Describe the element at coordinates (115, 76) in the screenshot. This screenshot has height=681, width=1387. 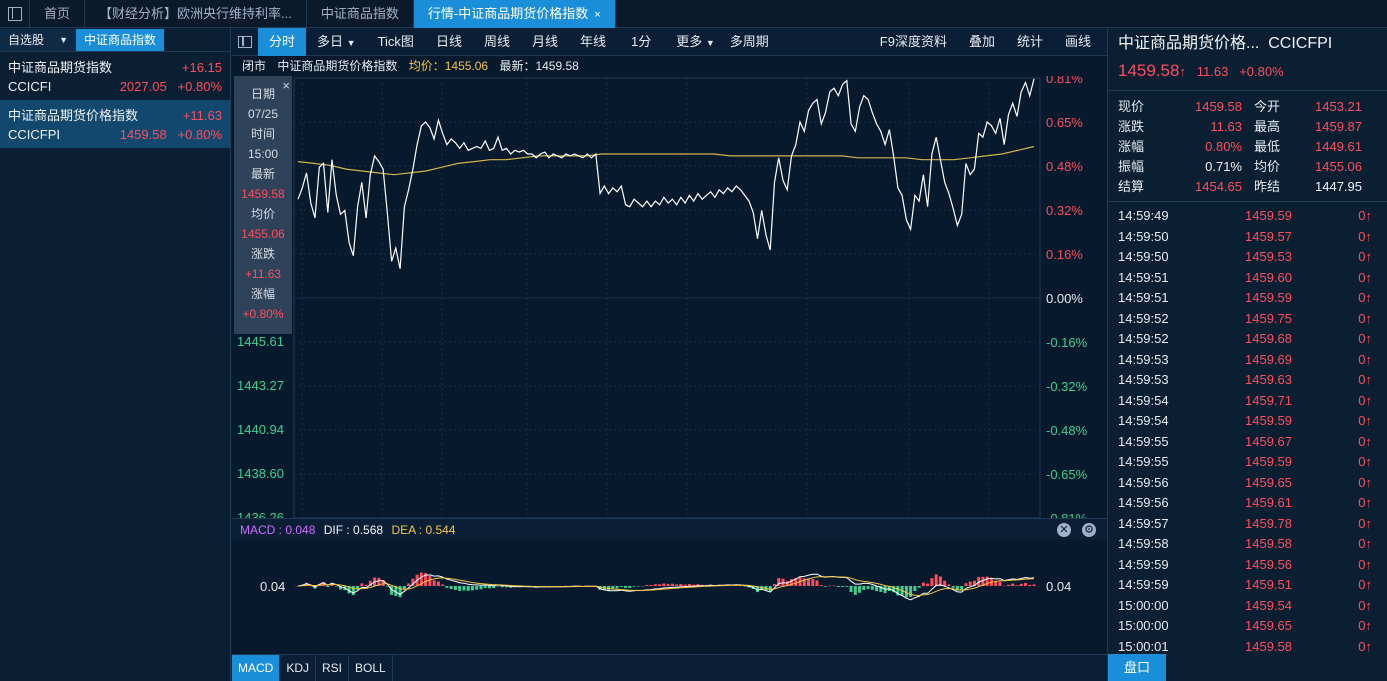
I see `list-item: 中证商品期货指数 +16.15 CCICFI 2027.05 +0.80%` at that location.